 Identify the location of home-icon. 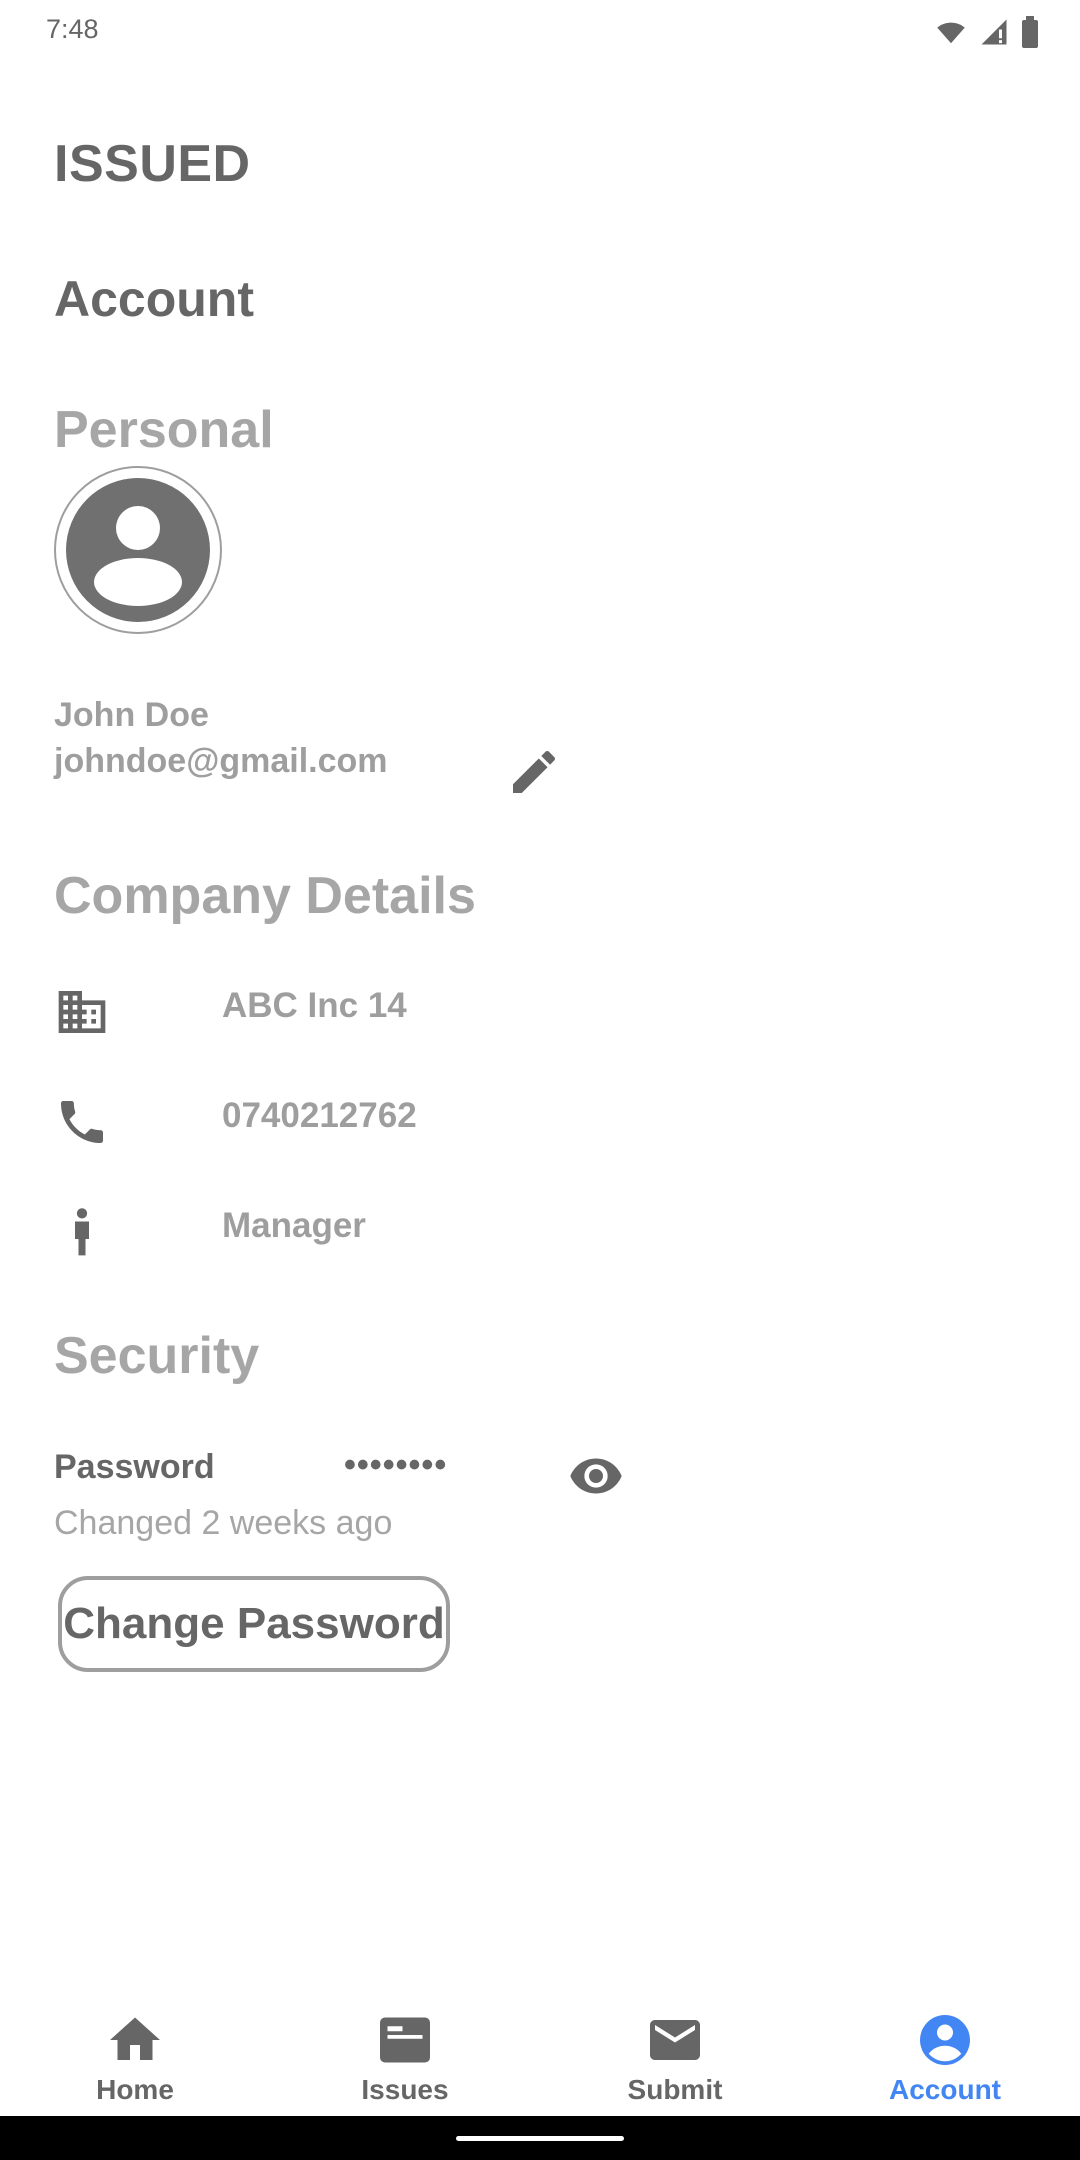
(135, 2038).